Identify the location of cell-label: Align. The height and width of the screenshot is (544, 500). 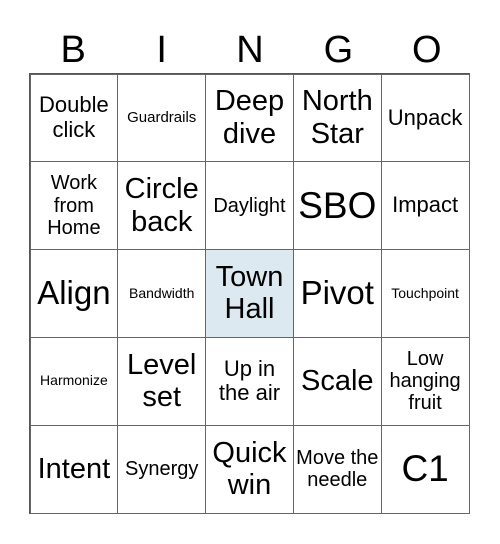
(74, 293).